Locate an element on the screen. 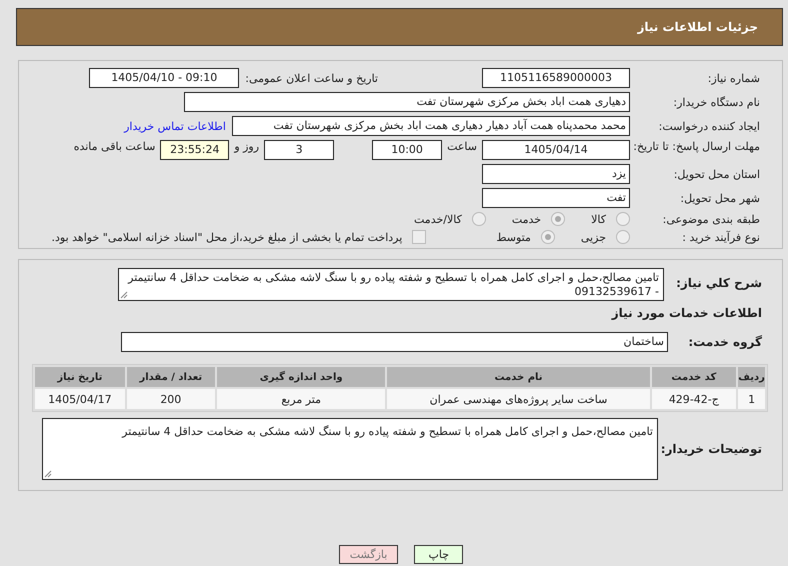  field-label: توضیحات خریدار: is located at coordinates (711, 449).